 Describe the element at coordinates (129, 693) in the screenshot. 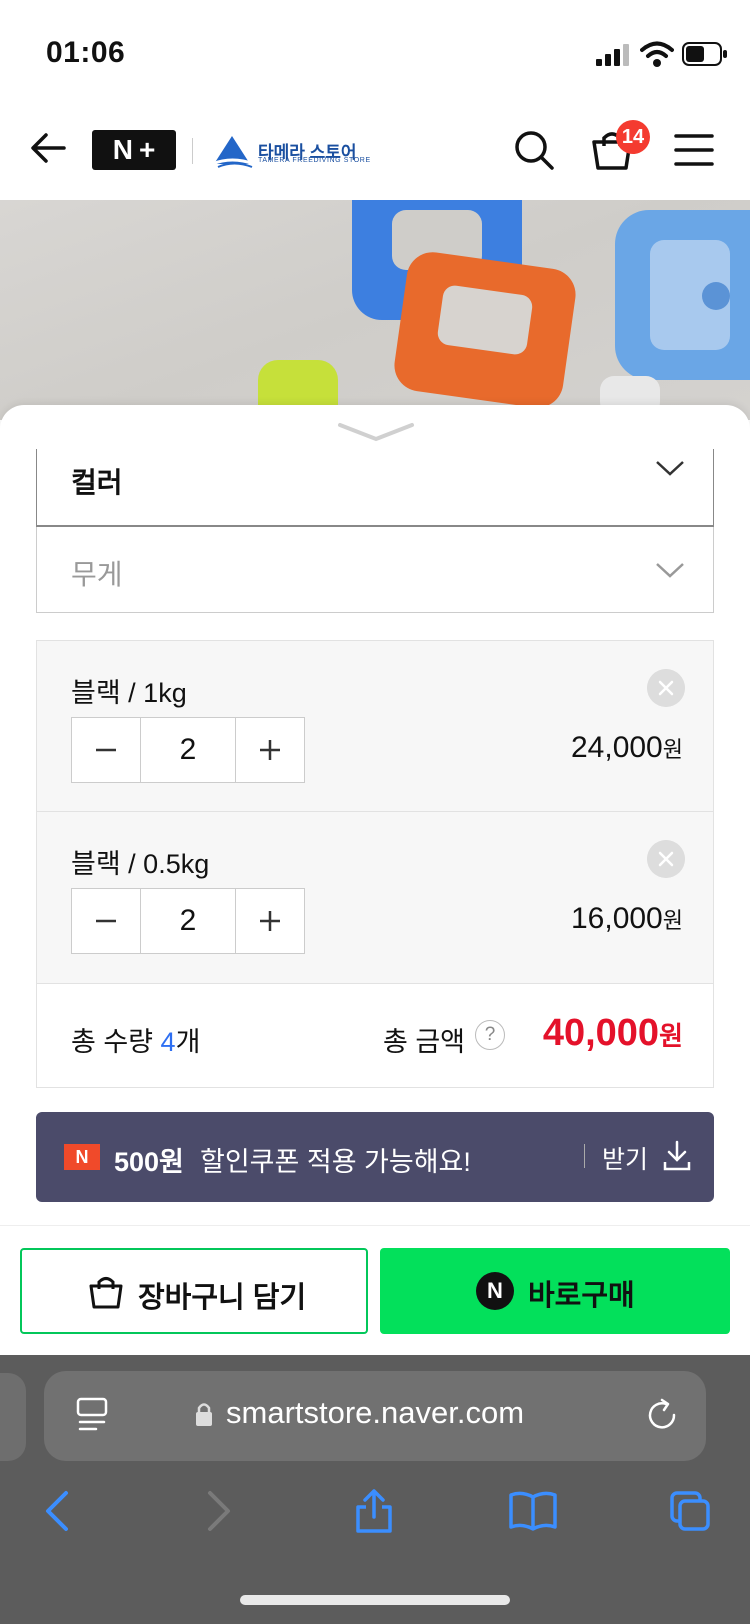

I see `option-name: 블랙 / 1kg` at that location.